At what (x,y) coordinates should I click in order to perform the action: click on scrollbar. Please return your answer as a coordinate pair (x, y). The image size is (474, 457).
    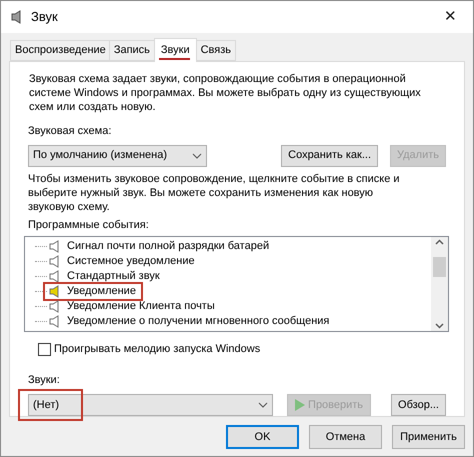
    Looking at the image, I should click on (439, 284).